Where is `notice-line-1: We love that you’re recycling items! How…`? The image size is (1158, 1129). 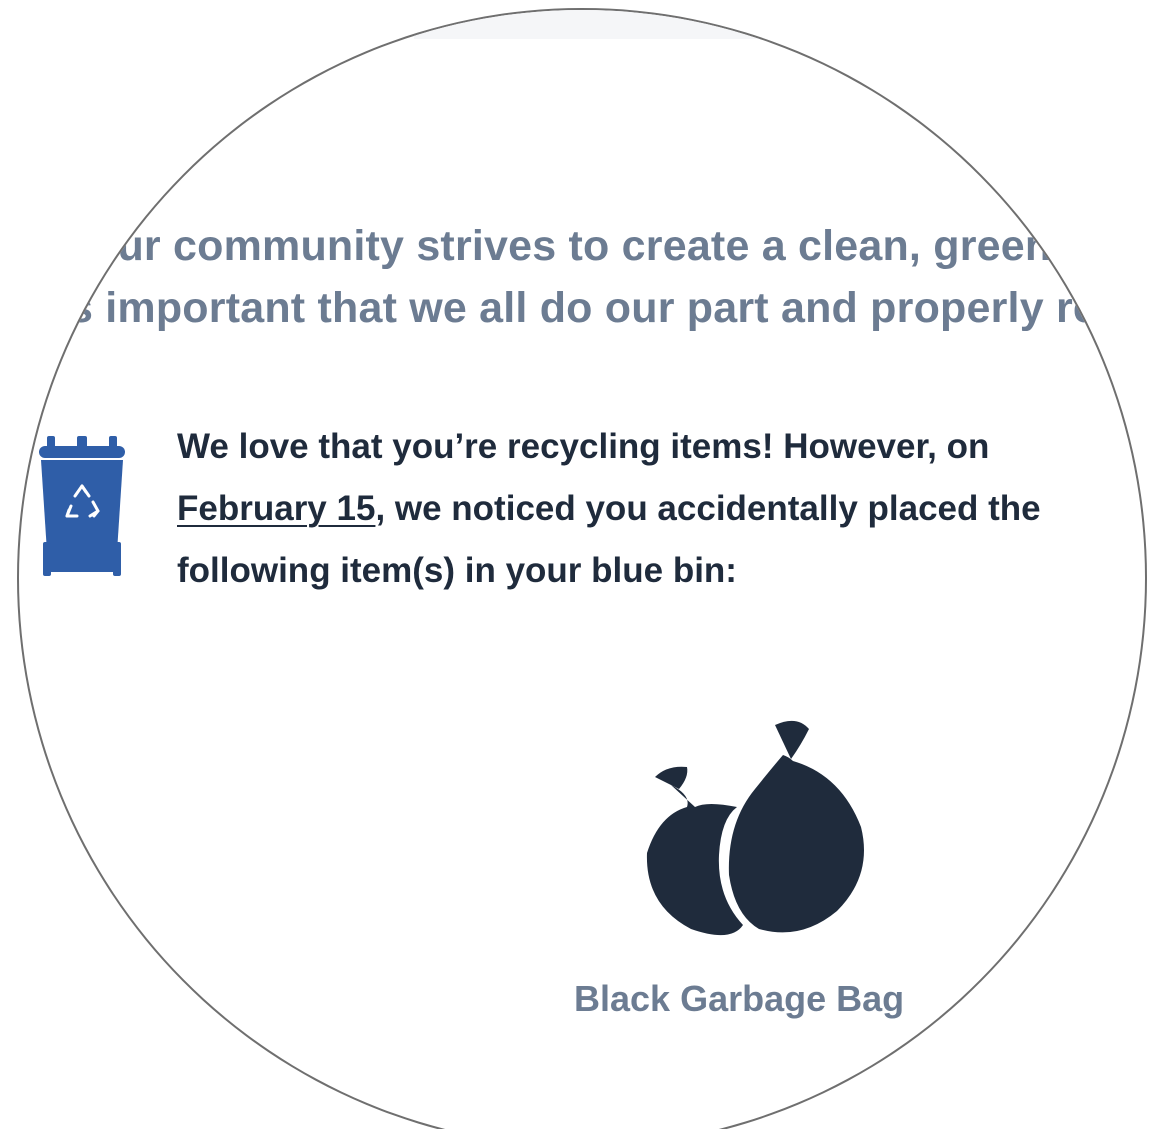
notice-line-1: We love that you’re recycling items! How… is located at coordinates (583, 446).